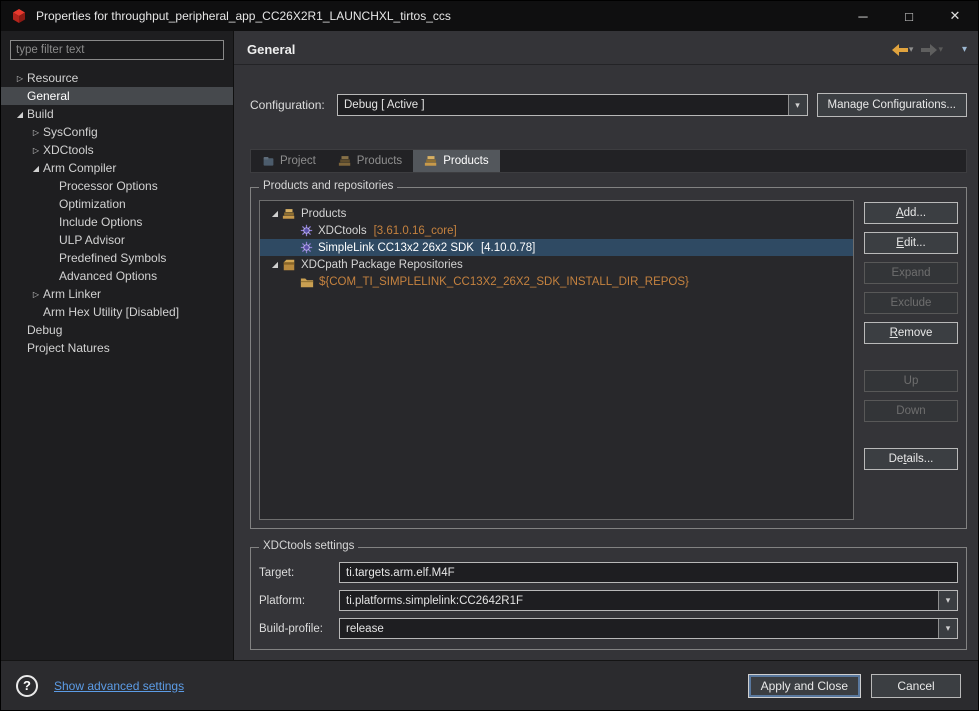 The image size is (979, 711). I want to click on forward-button: ▾, so click(932, 50).